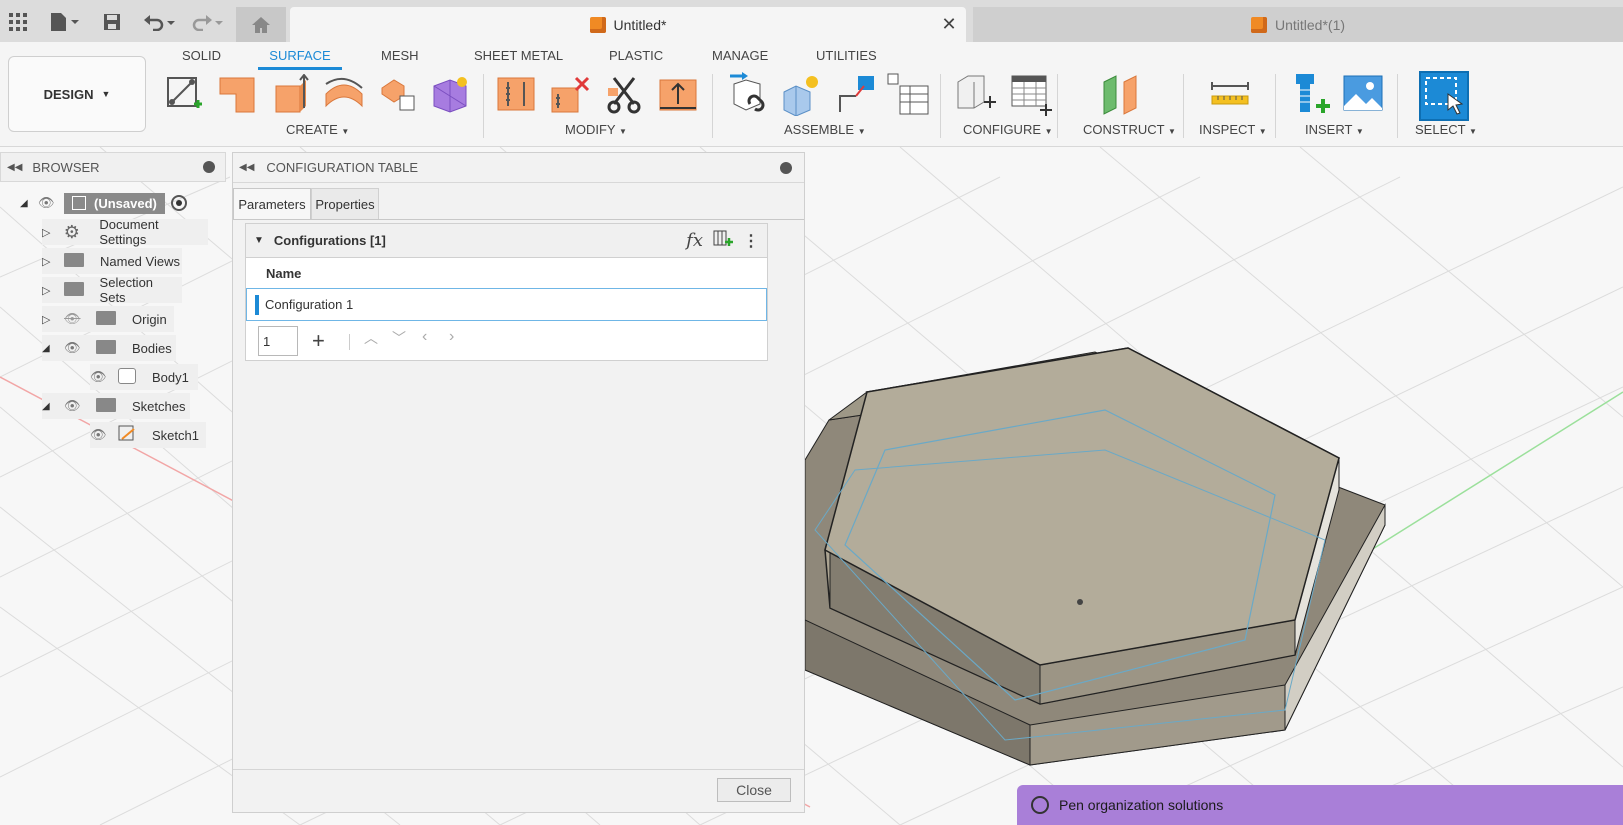 The width and height of the screenshot is (1623, 825). I want to click on column-header-name: Name, so click(284, 273).